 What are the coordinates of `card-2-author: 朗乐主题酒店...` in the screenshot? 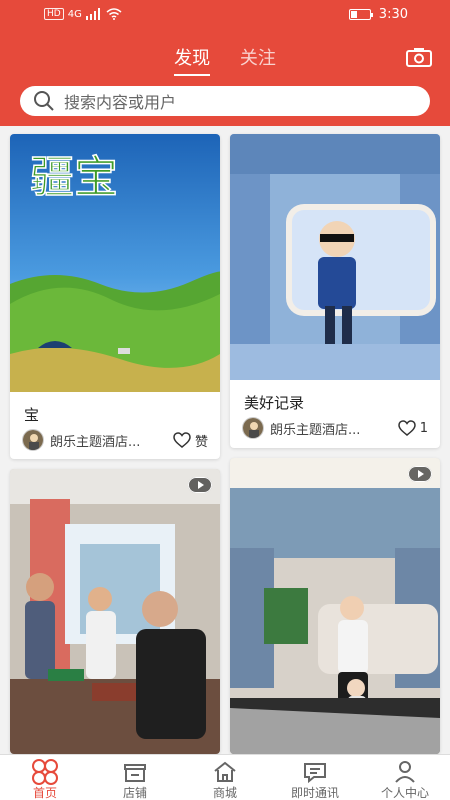 It's located at (334, 428).